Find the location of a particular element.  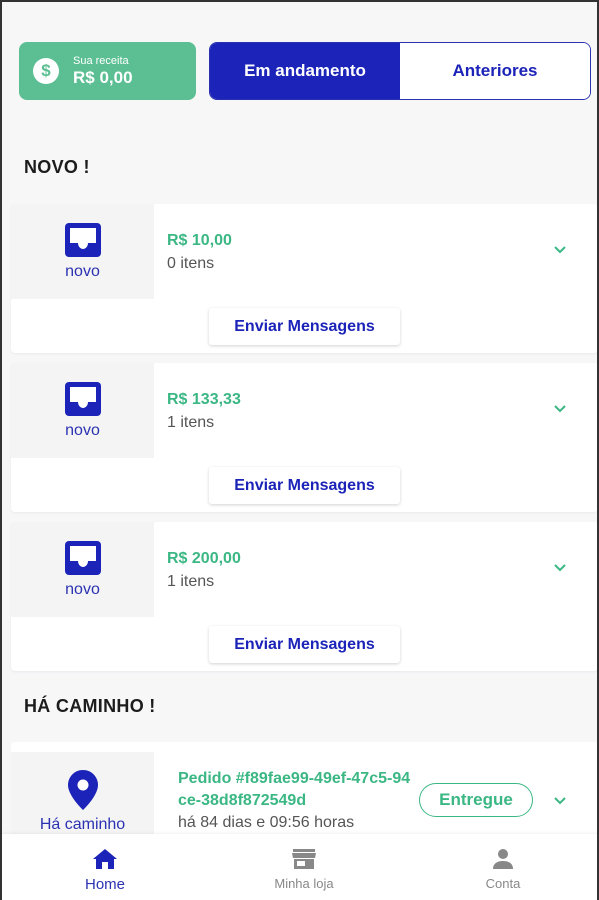

nav-minha-loja: Minha loja is located at coordinates (304, 869).